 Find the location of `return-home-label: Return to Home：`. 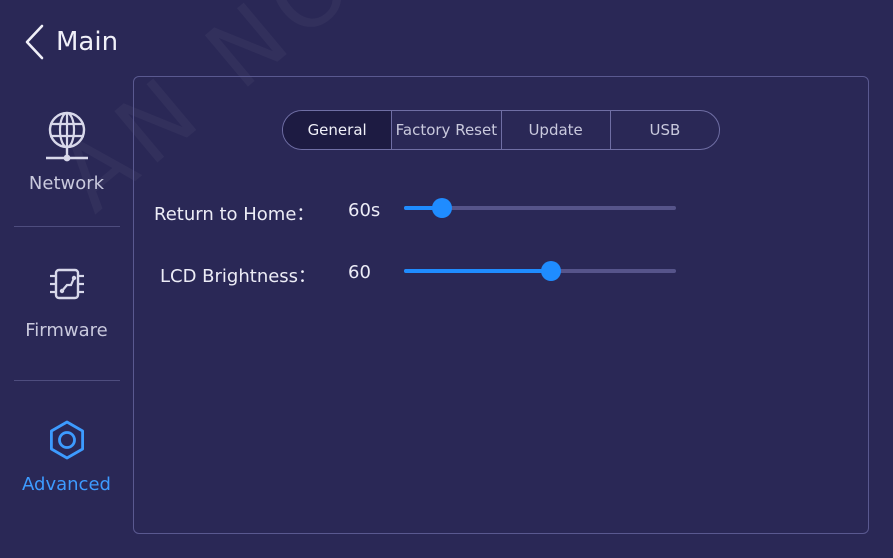

return-home-label: Return to Home： is located at coordinates (234, 214).